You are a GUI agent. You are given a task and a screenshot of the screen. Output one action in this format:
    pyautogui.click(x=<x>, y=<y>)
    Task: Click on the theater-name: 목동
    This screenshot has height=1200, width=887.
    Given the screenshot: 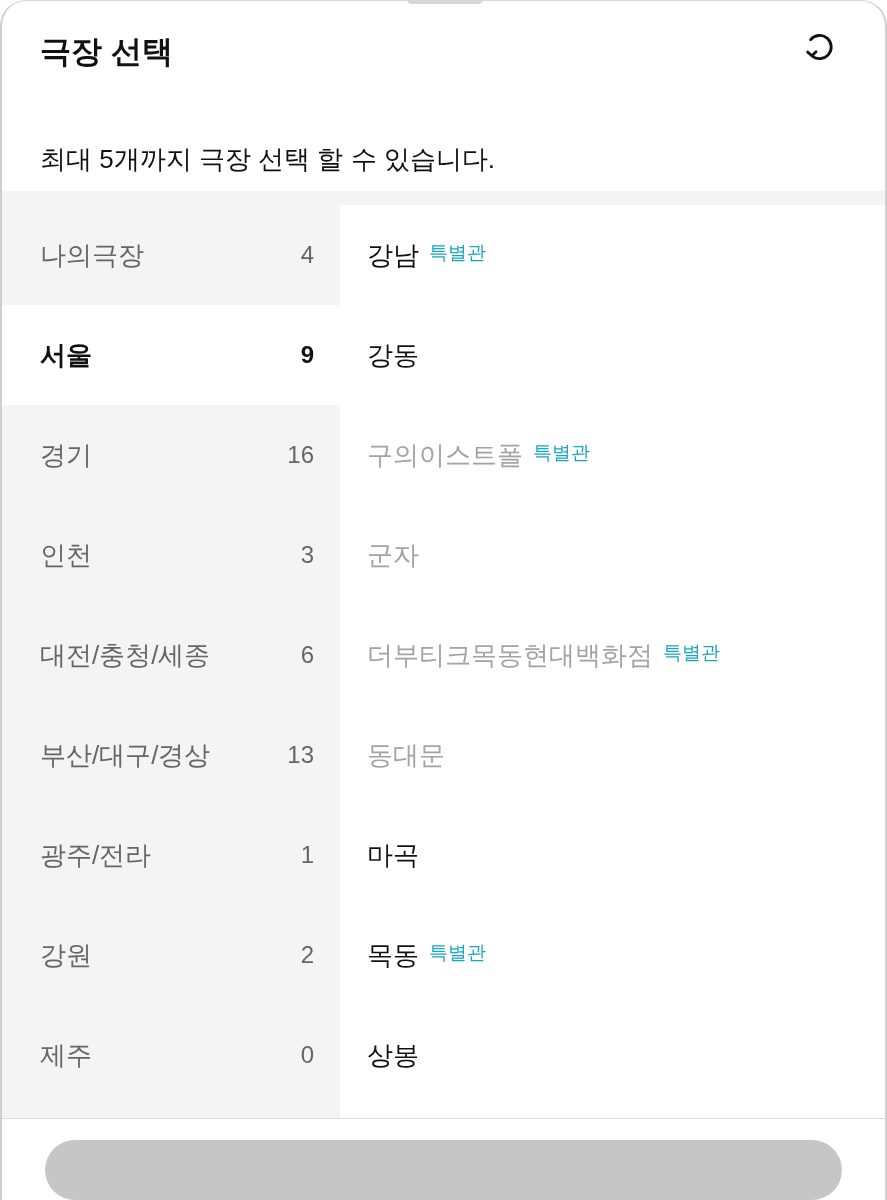 What is the action you would take?
    pyautogui.click(x=393, y=955)
    